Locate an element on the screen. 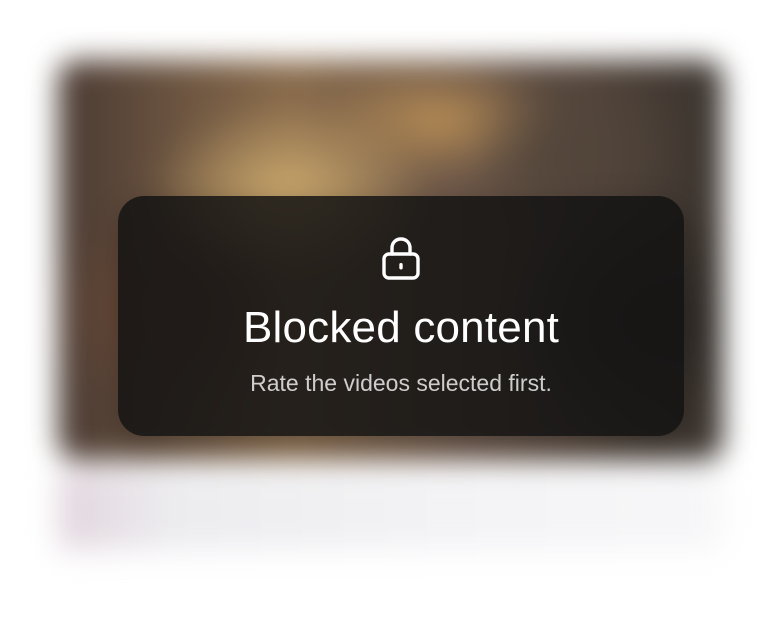 The width and height of the screenshot is (768, 633). lock-icon is located at coordinates (401, 258).